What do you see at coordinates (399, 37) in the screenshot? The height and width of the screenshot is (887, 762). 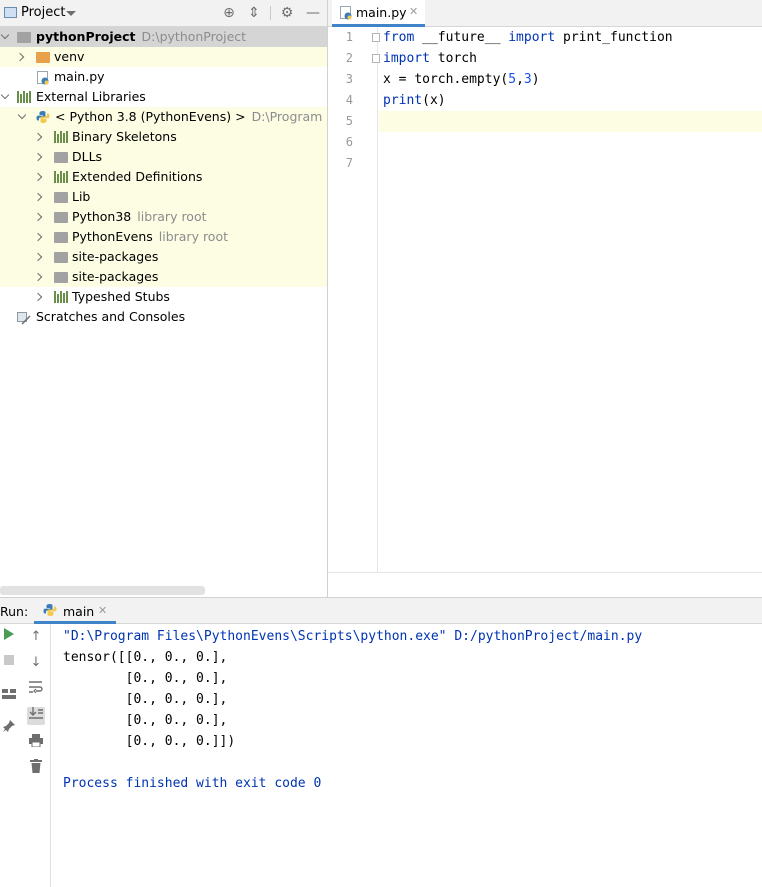 I see `code-token: from` at bounding box center [399, 37].